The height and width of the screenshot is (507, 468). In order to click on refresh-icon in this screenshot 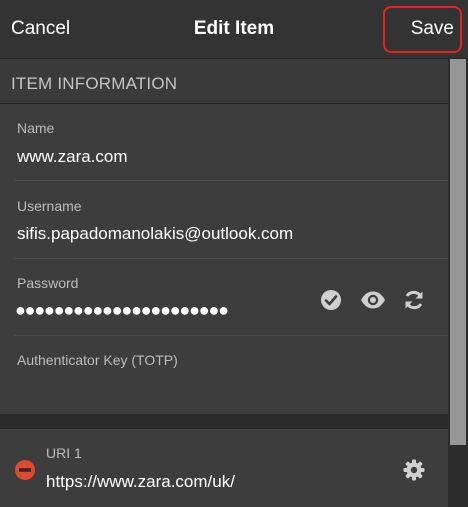, I will do `click(414, 300)`.